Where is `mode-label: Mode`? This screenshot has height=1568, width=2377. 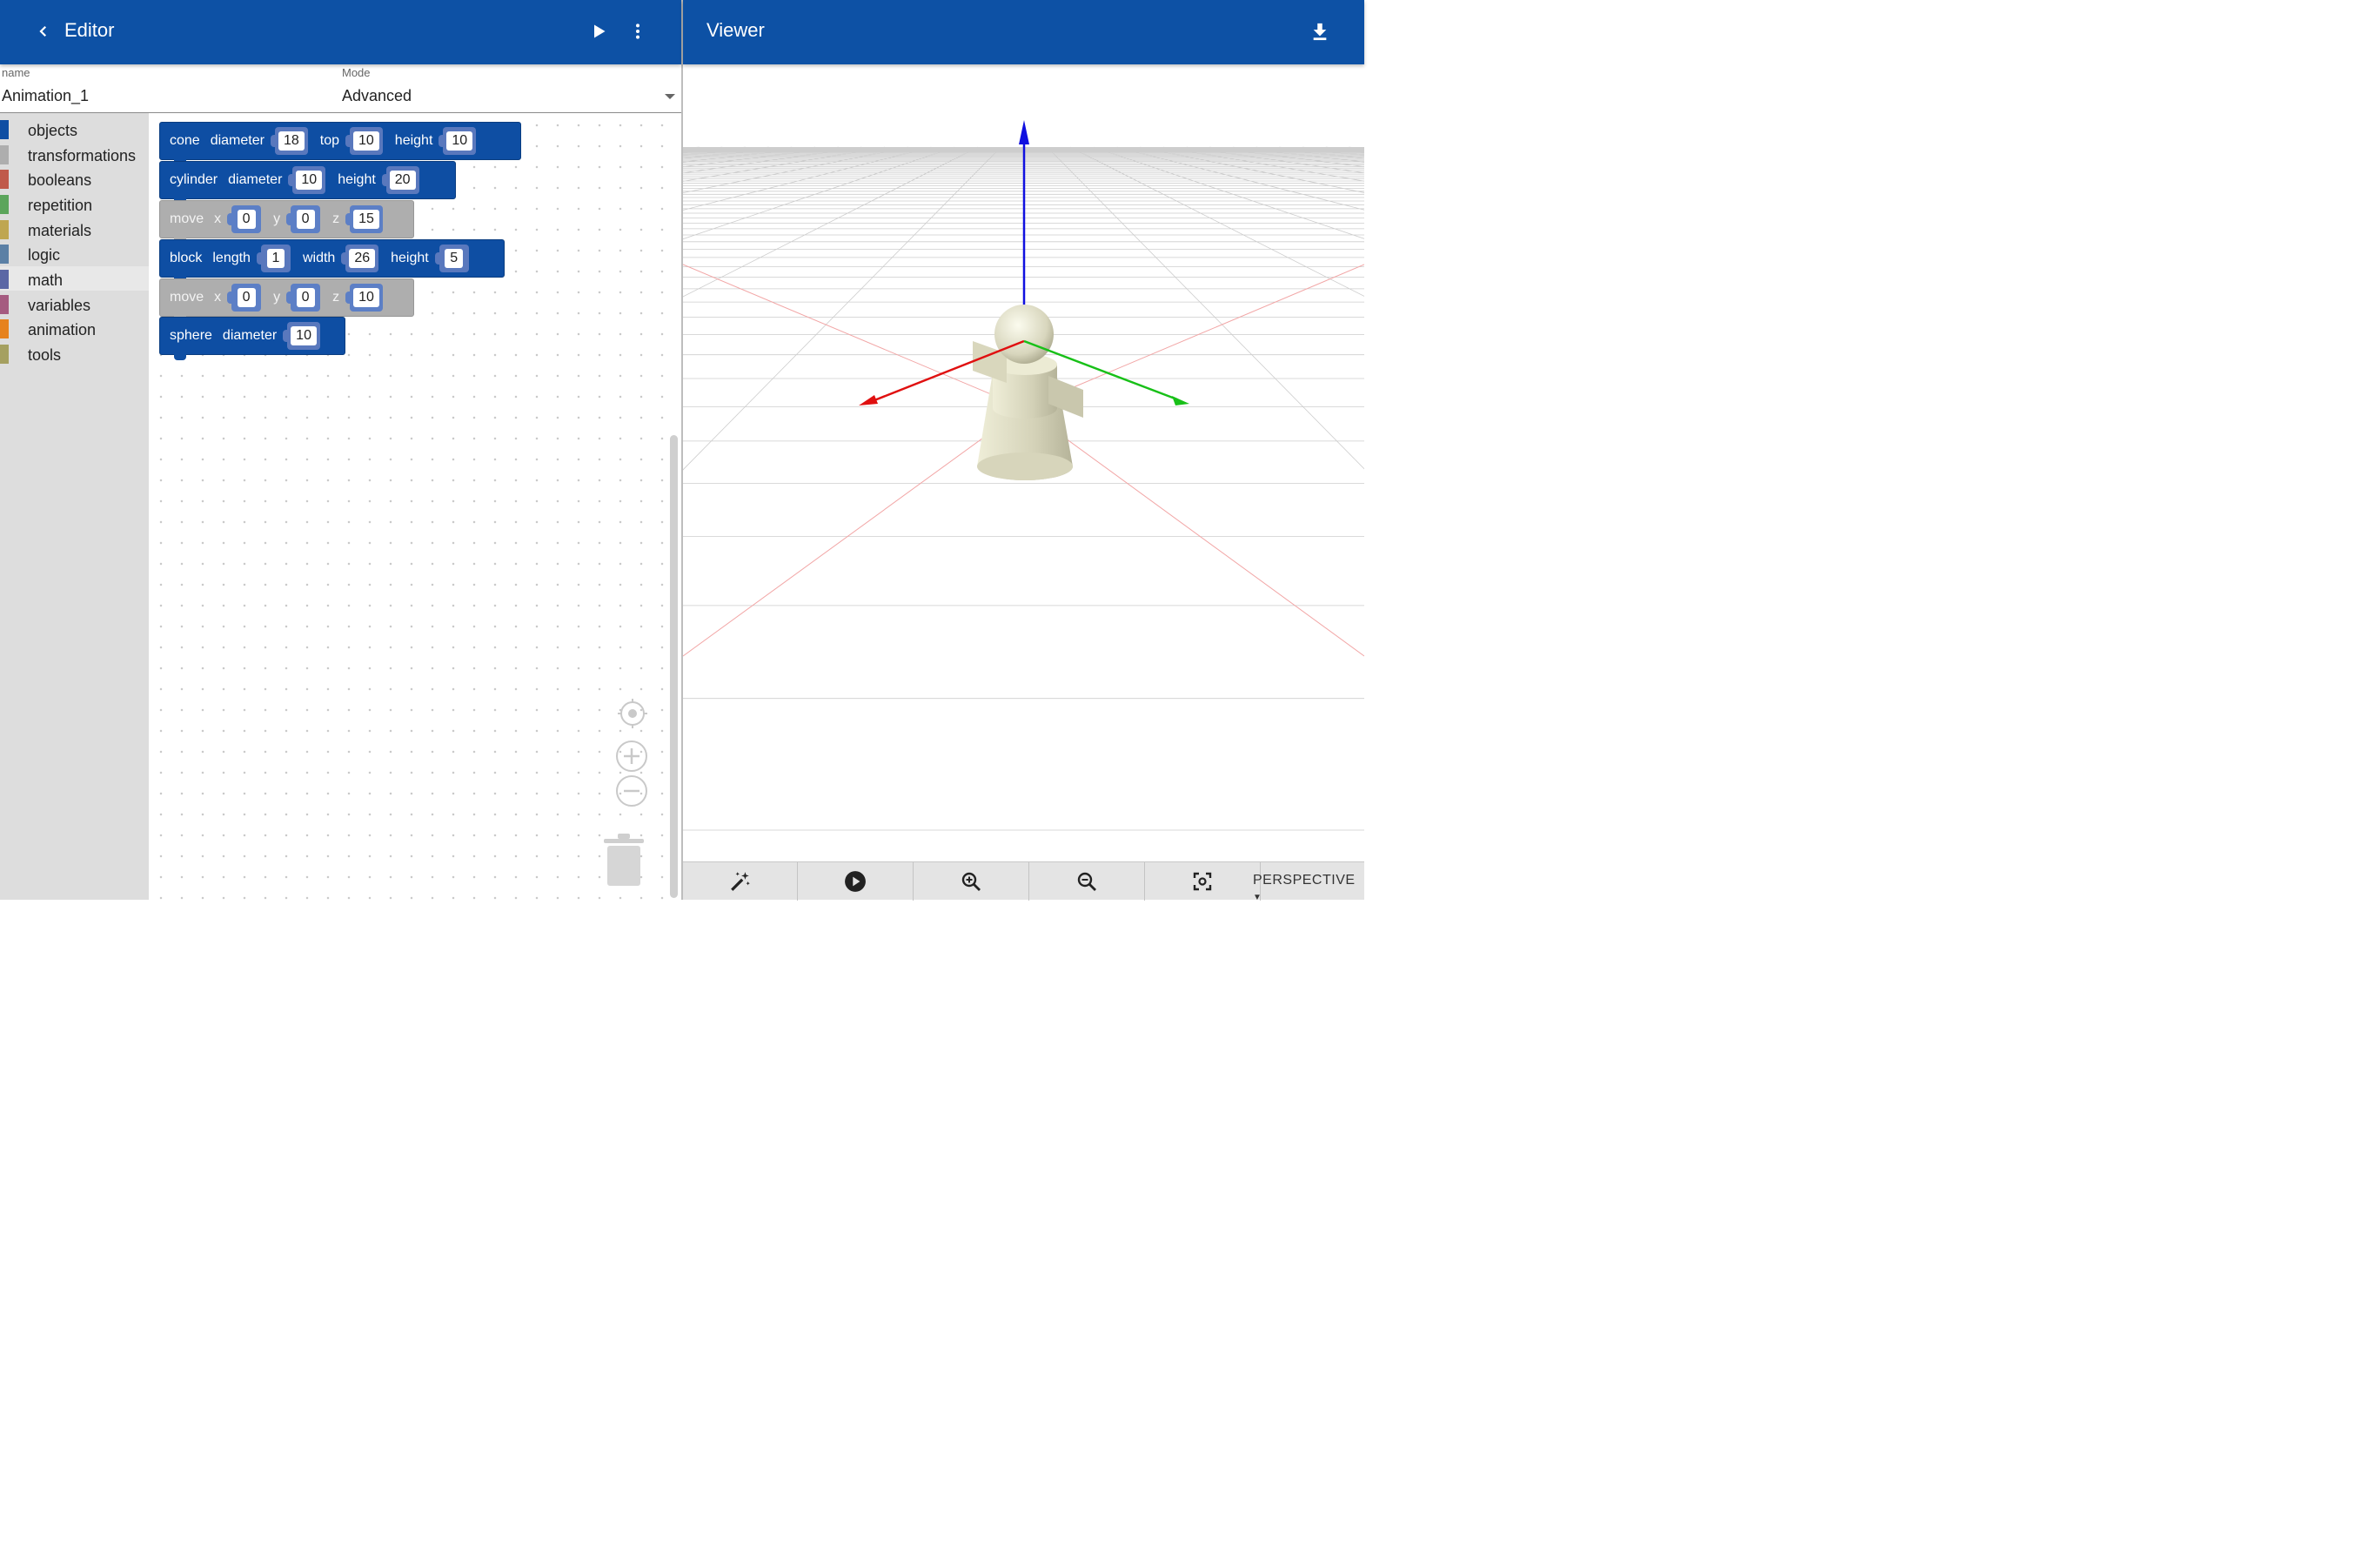 mode-label: Mode is located at coordinates (356, 73).